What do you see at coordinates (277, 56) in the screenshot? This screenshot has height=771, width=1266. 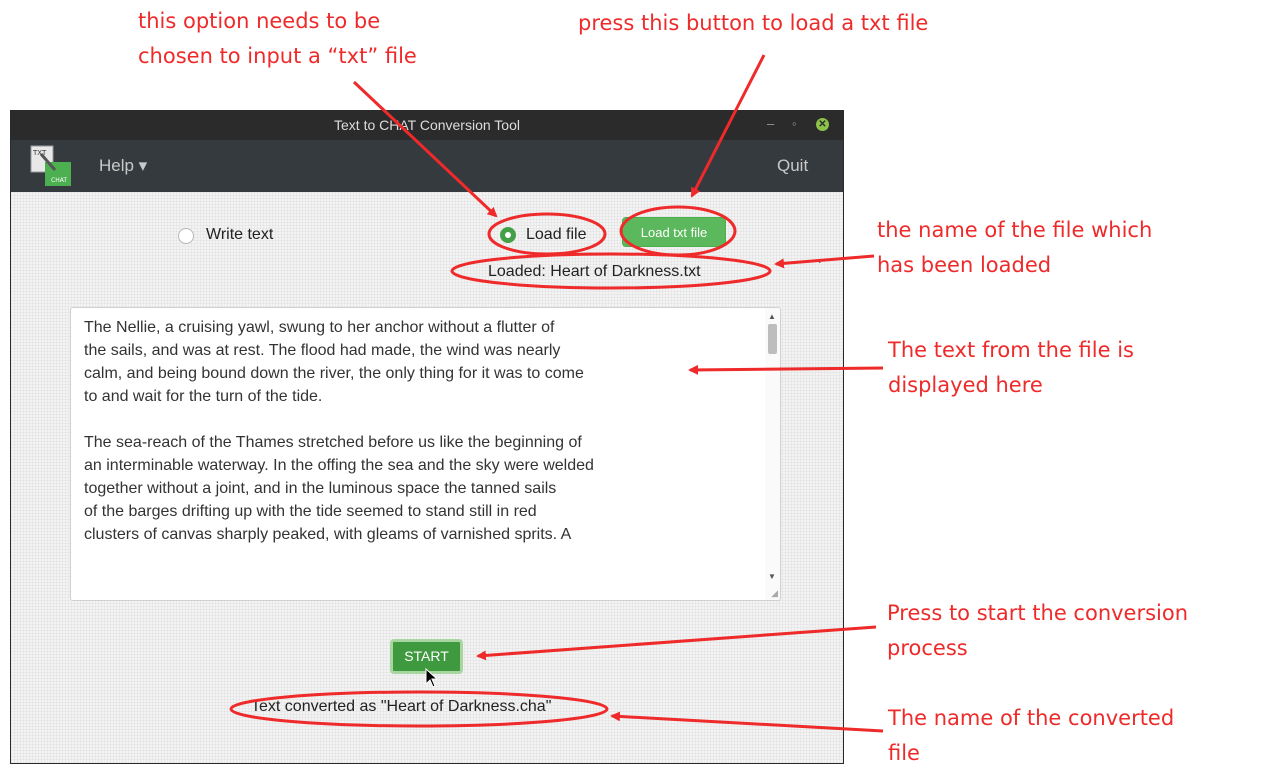 I see `radio-note-line-2: chosen to input a “txt” file` at bounding box center [277, 56].